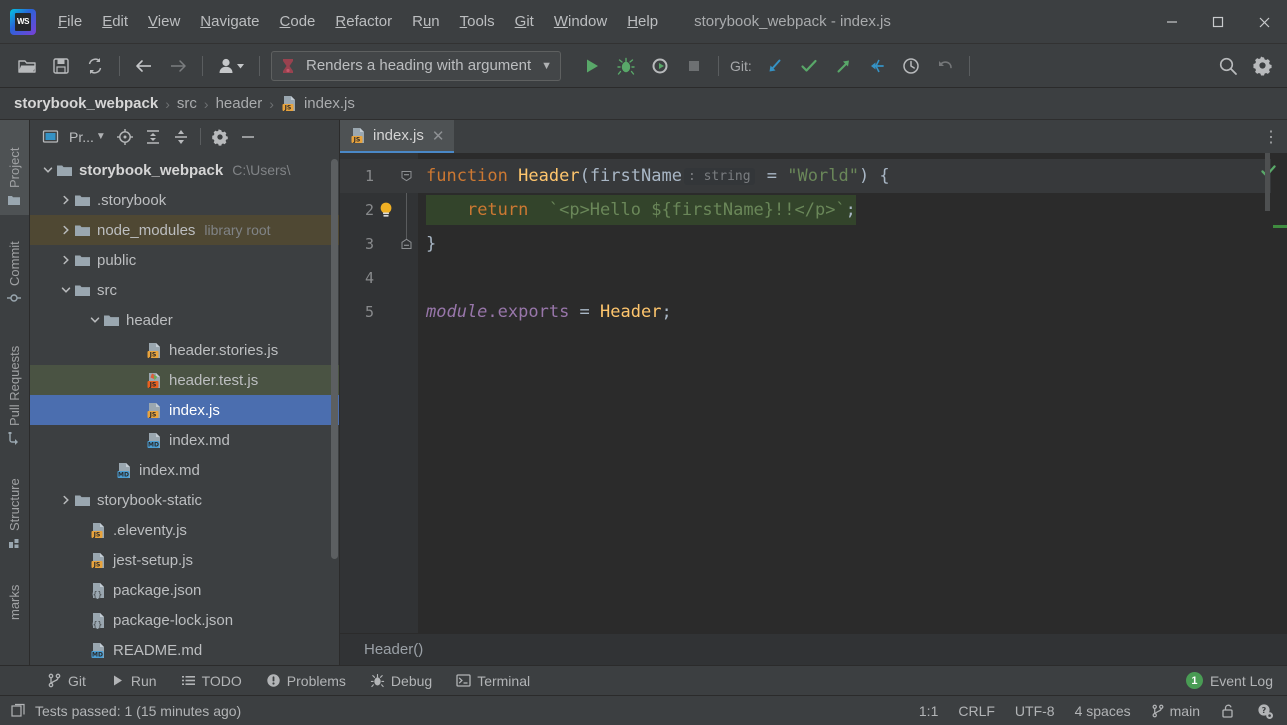 This screenshot has width=1287, height=725. I want to click on navigate-forward-button, so click(178, 66).